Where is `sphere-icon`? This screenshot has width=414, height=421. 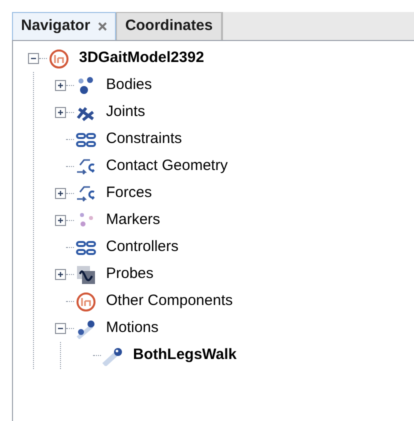 sphere-icon is located at coordinates (113, 356).